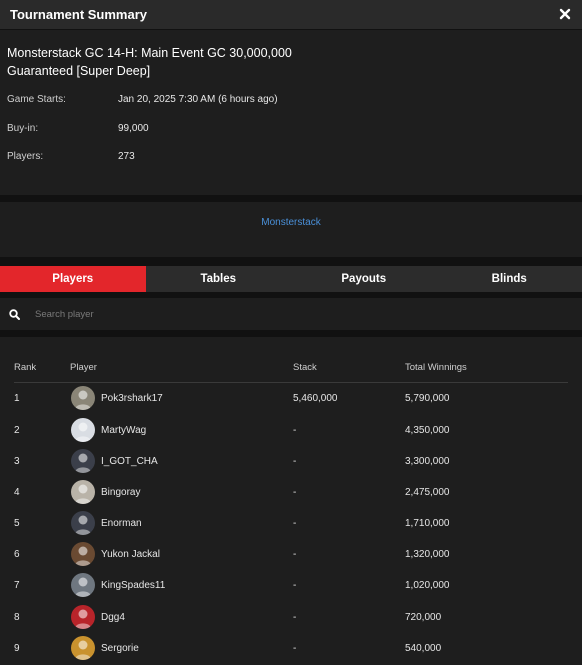  Describe the element at coordinates (17, 585) in the screenshot. I see `rank-cell: 7` at that location.